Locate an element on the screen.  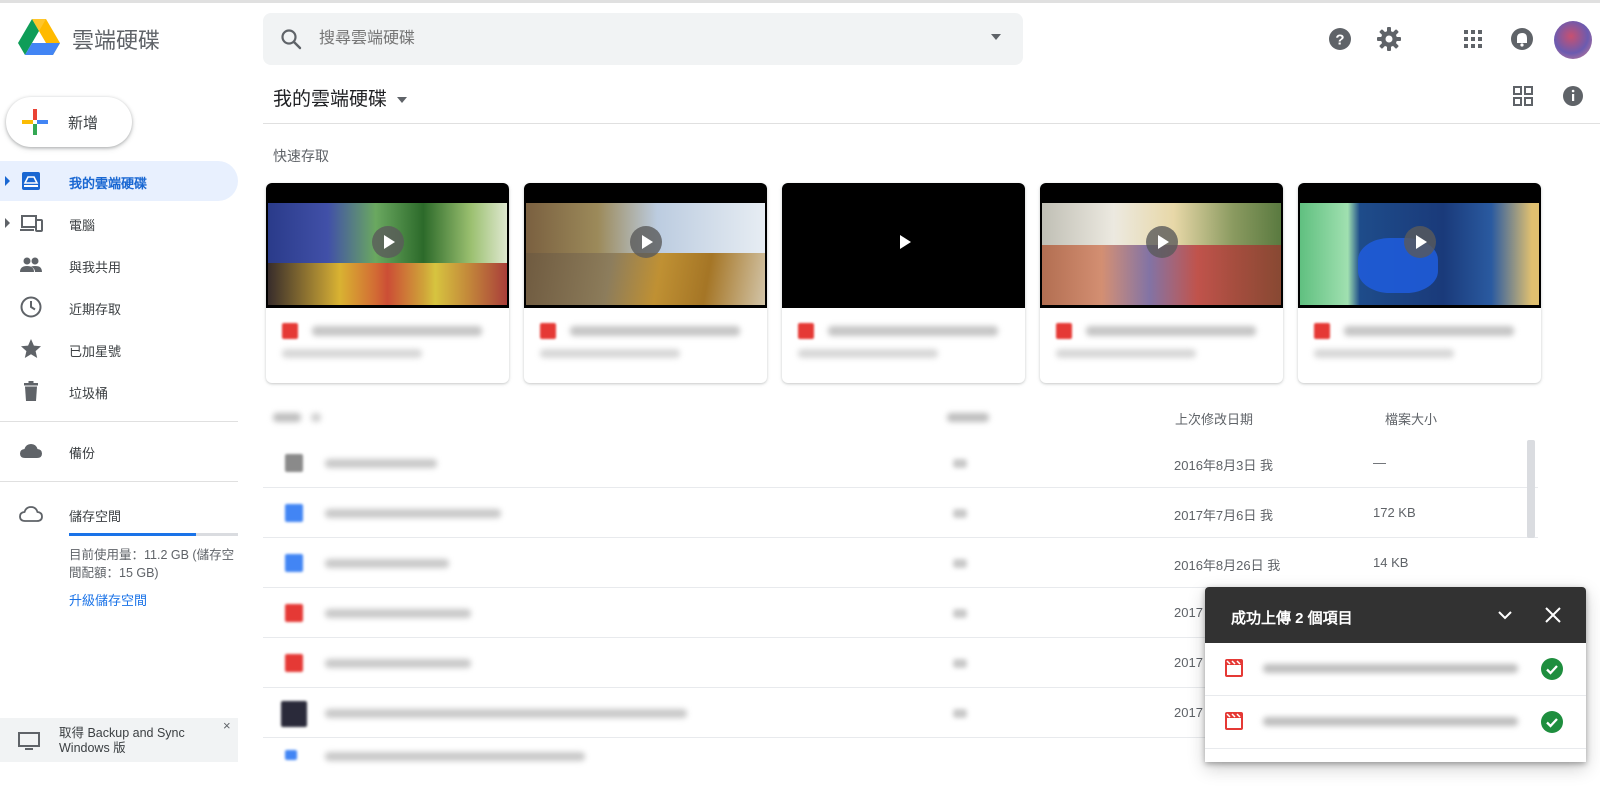
video-thumbnail-icon is located at coordinates (294, 714).